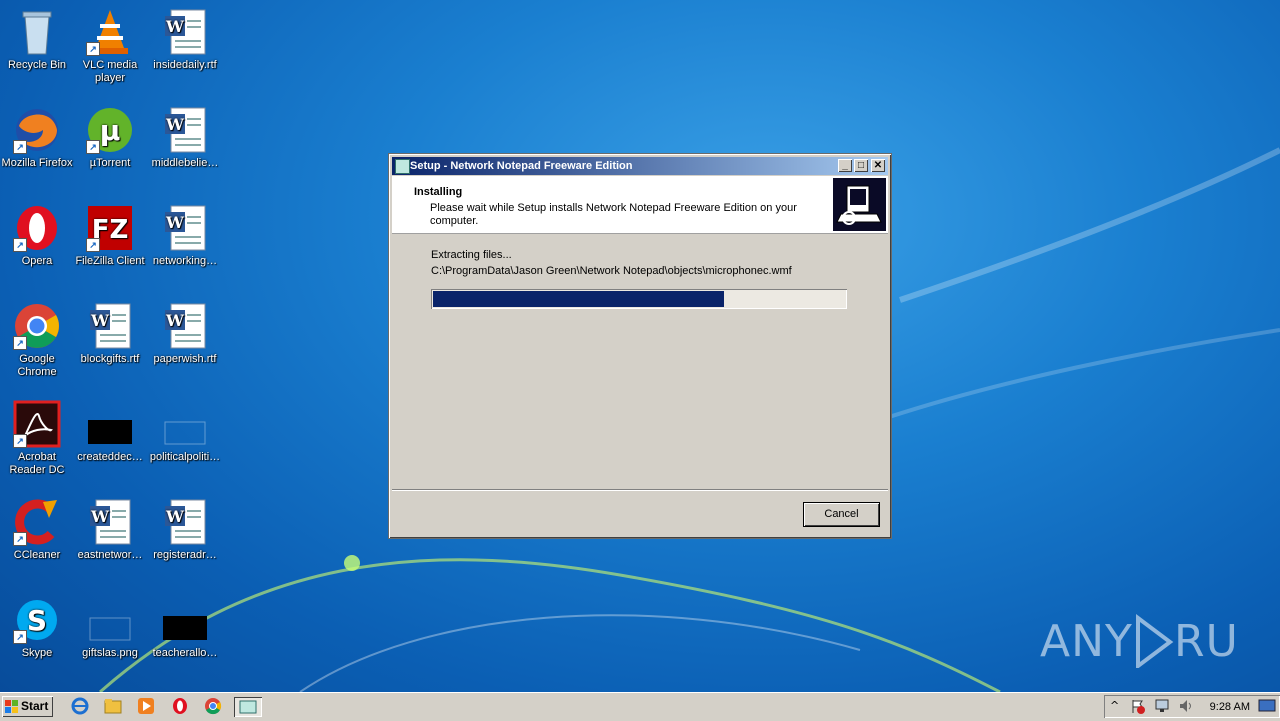 Image resolution: width=1280 pixels, height=721 pixels. What do you see at coordinates (11, 706) in the screenshot?
I see `windows-logo-icon` at bounding box center [11, 706].